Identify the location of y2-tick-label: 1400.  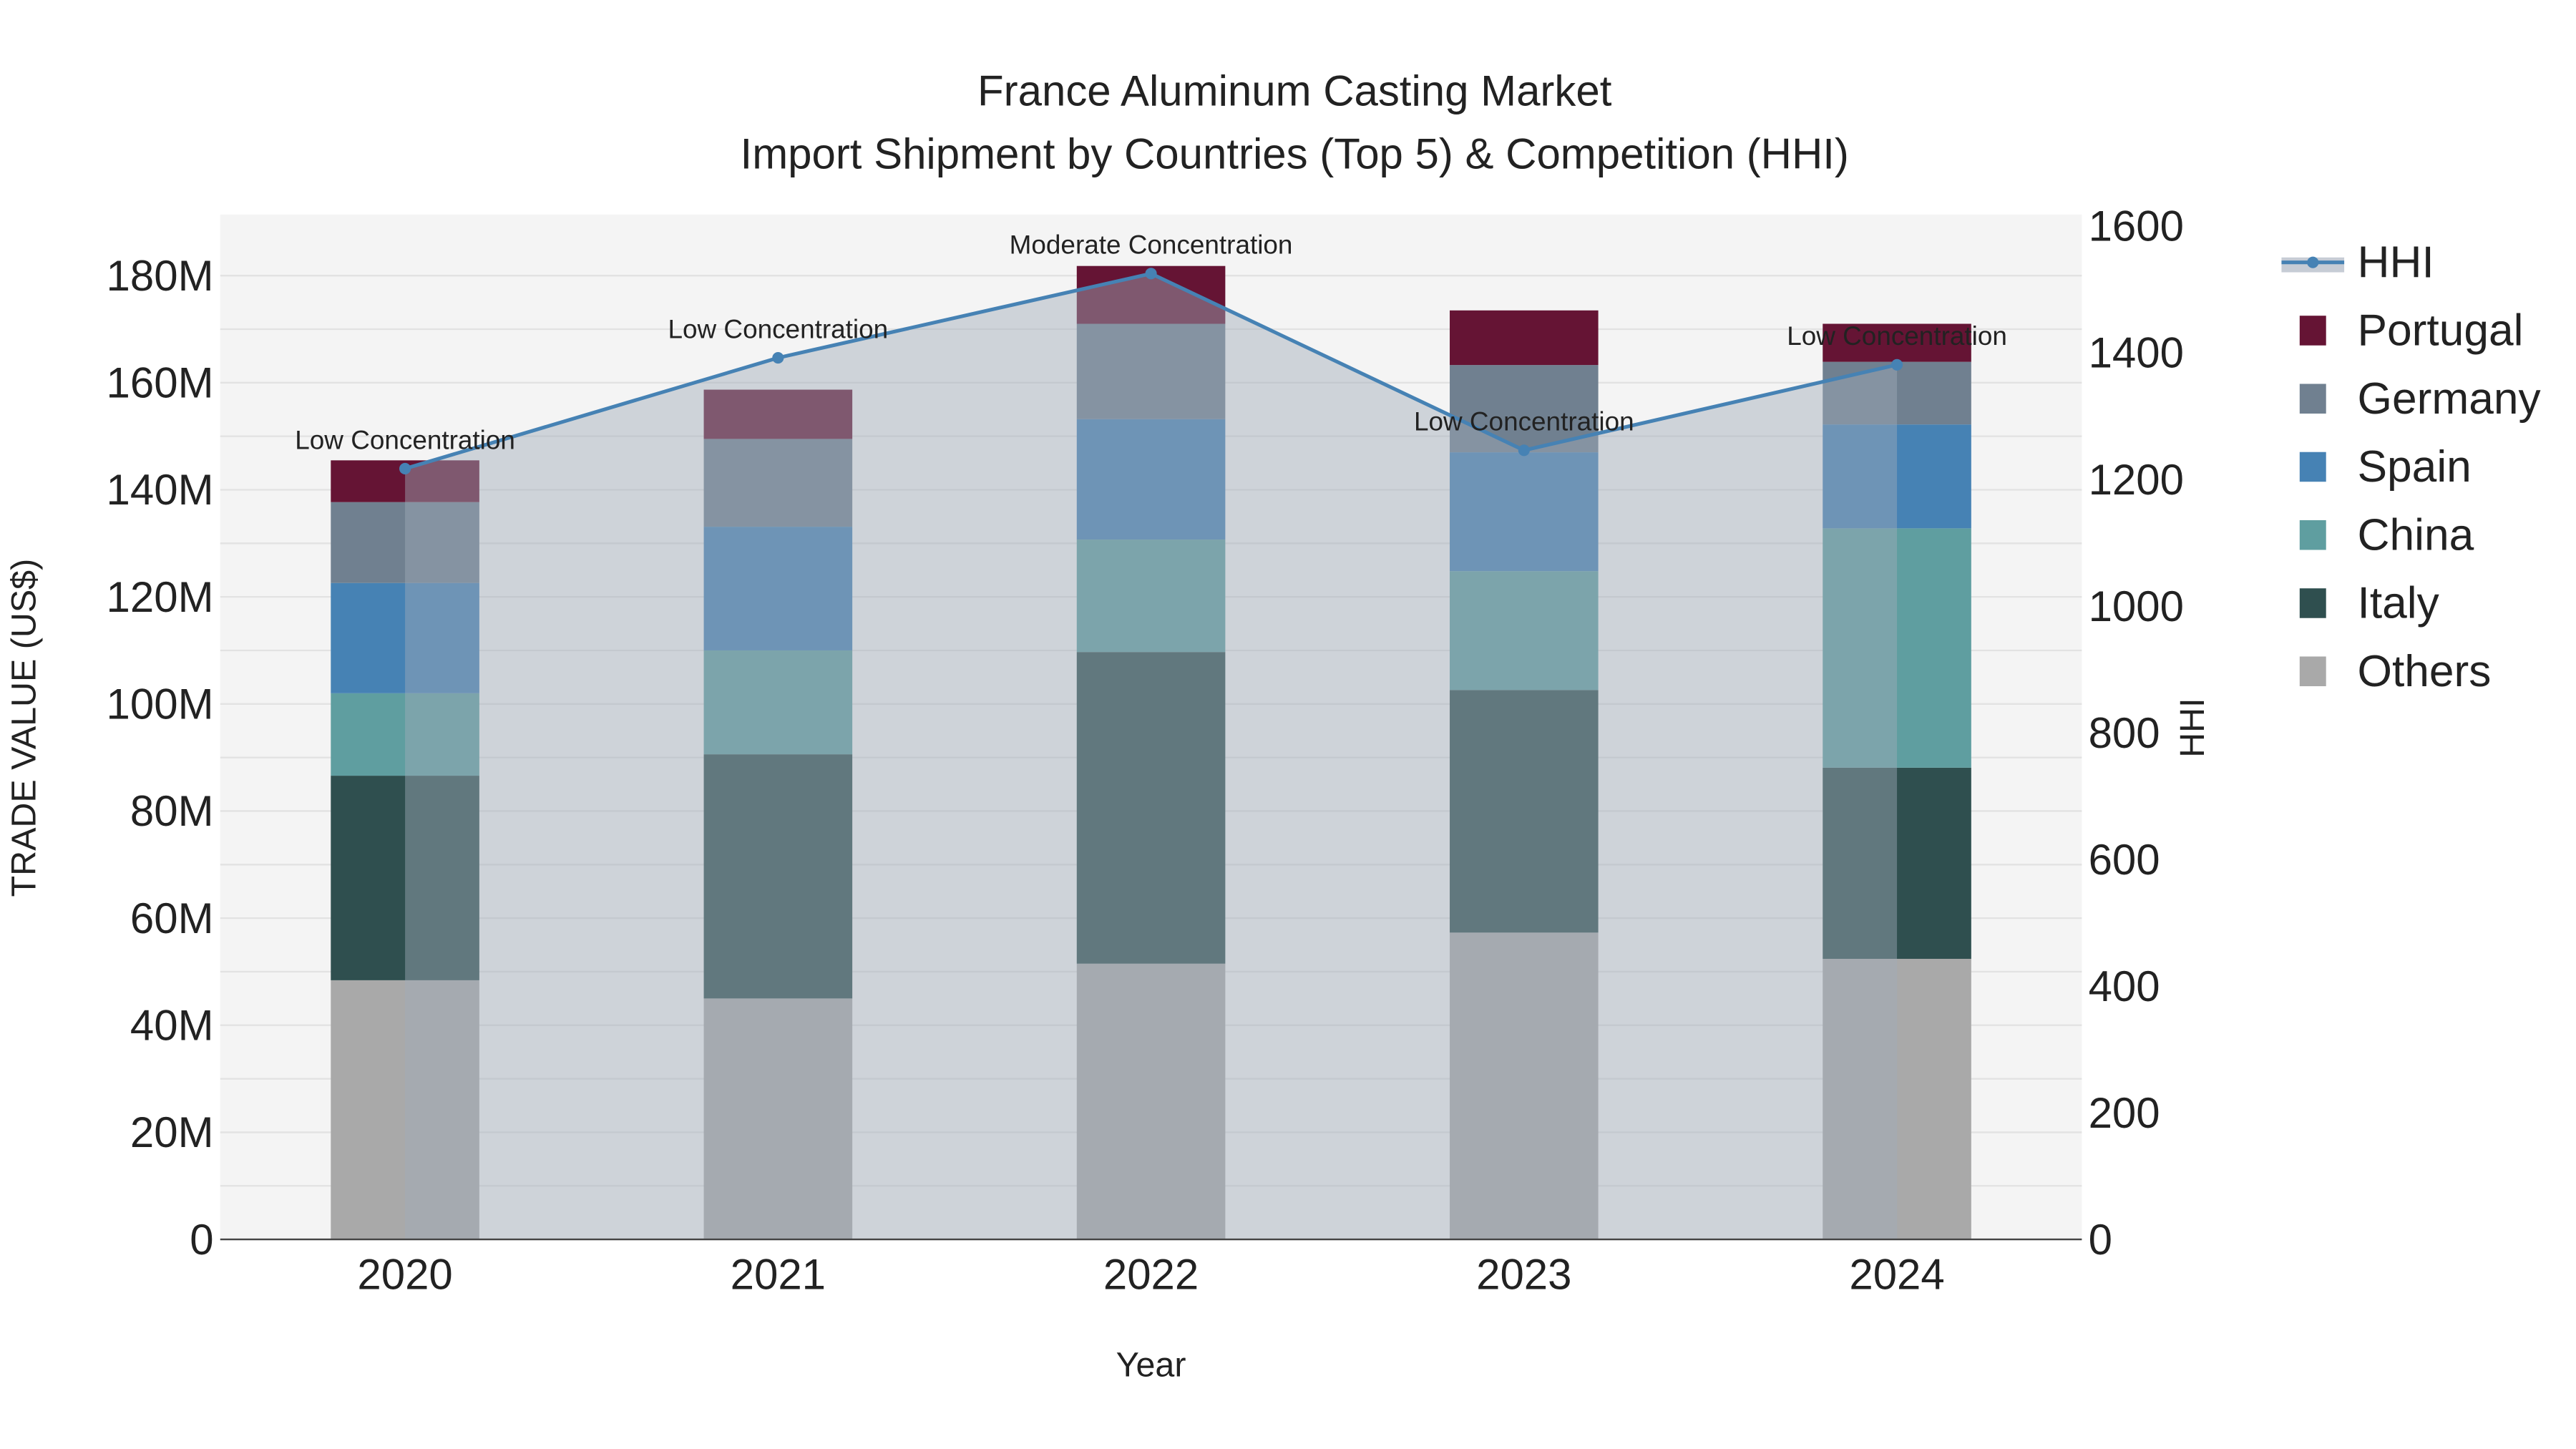
(2136, 353).